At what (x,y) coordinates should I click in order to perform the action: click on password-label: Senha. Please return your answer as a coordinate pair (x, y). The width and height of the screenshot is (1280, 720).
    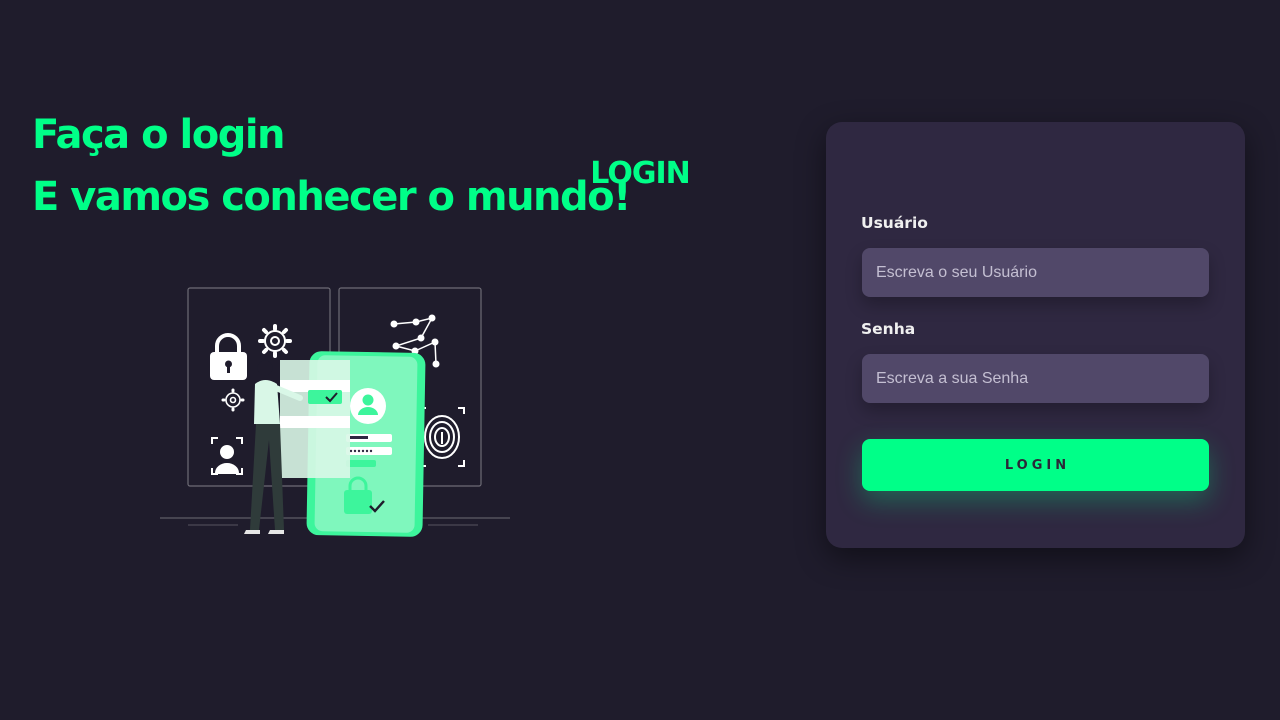
    Looking at the image, I should click on (888, 329).